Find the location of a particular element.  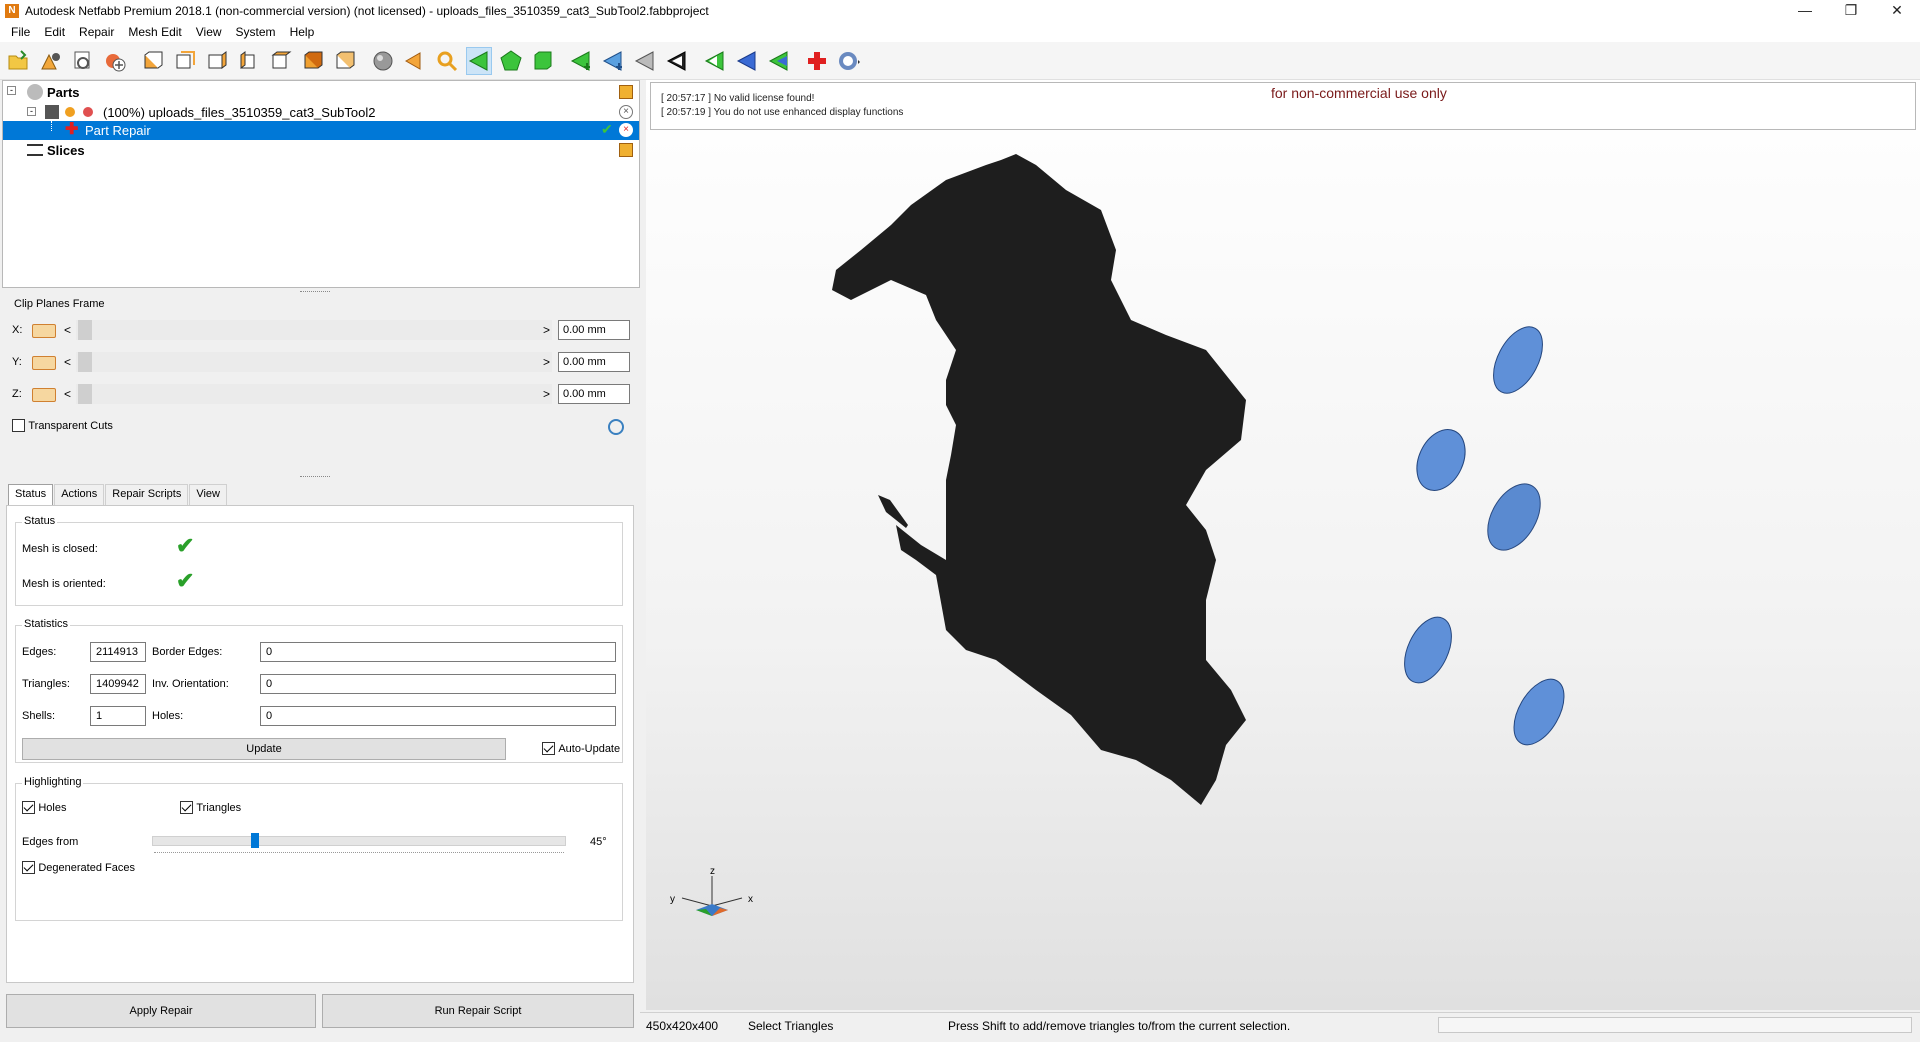

clip-y-input is located at coordinates (594, 362).